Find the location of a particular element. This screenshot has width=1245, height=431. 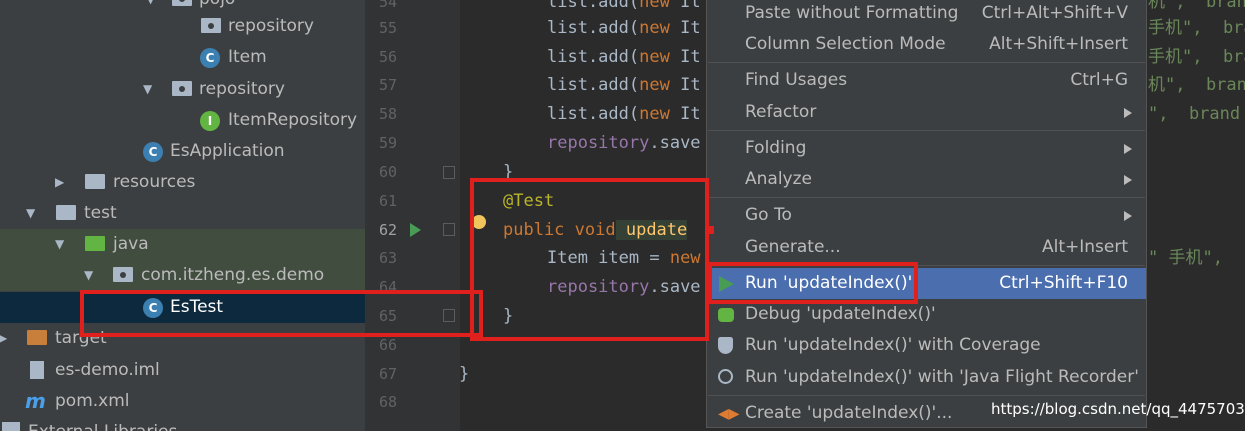

tree-item-label: es-demo.iml is located at coordinates (107, 370).